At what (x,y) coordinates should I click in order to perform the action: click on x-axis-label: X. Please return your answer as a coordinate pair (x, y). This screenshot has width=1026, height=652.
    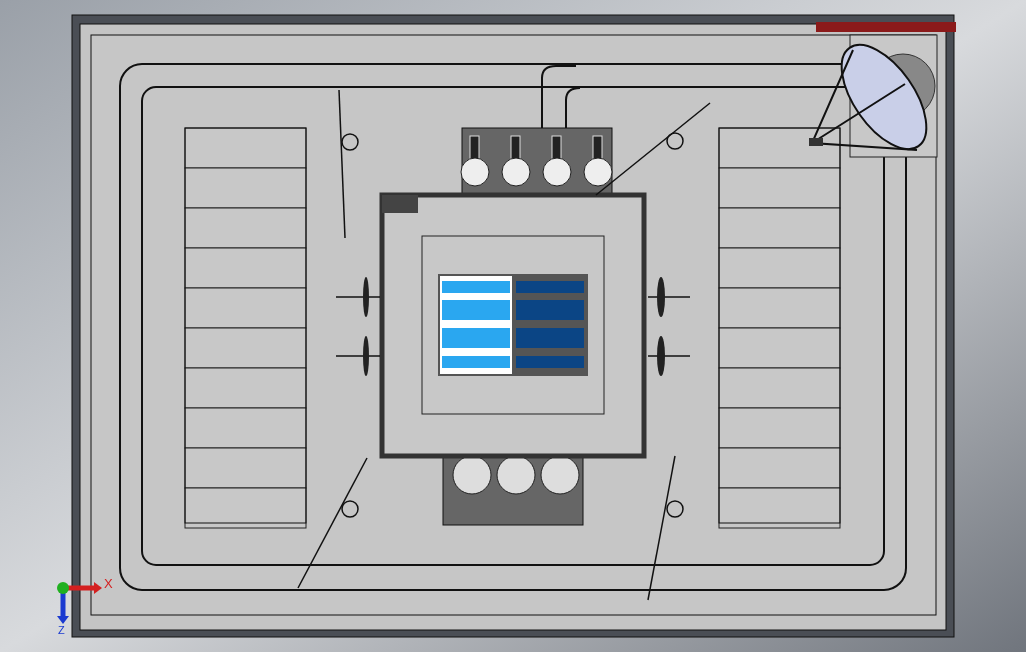
    Looking at the image, I should click on (108, 583).